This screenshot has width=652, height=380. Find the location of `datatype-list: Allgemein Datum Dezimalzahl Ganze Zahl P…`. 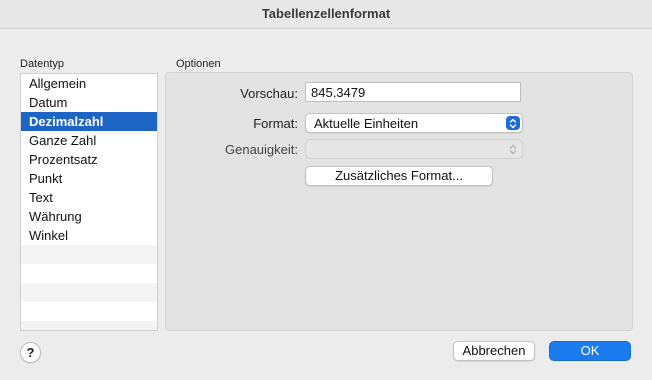

datatype-list: Allgemein Datum Dezimalzahl Ganze Zahl P… is located at coordinates (89, 202).